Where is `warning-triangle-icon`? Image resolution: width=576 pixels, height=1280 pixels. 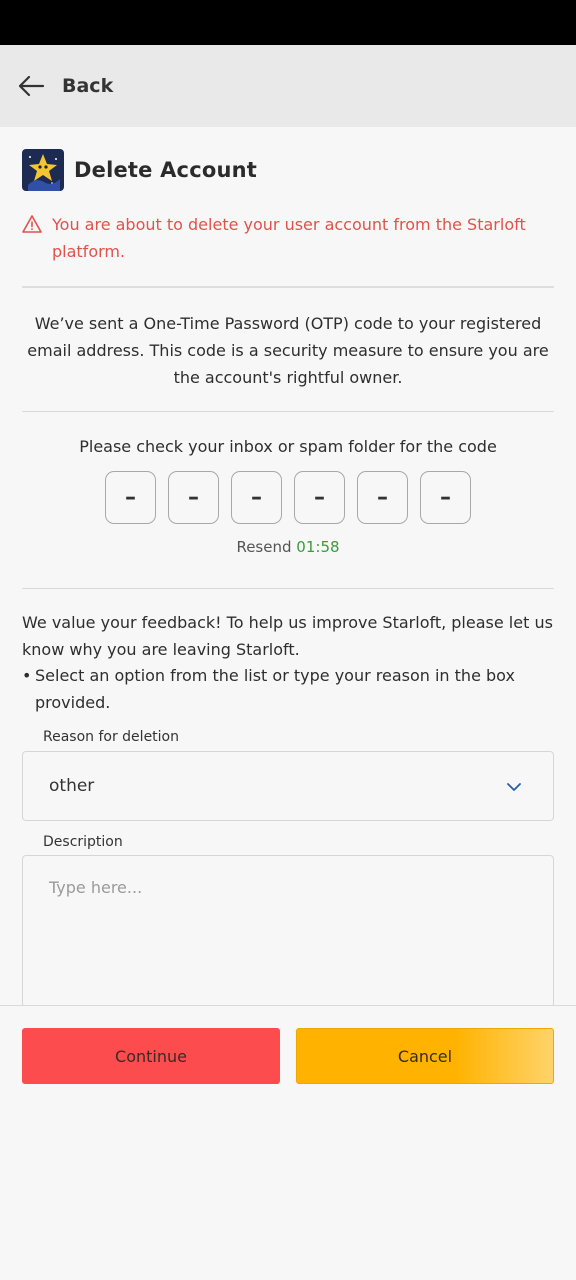
warning-triangle-icon is located at coordinates (32, 224).